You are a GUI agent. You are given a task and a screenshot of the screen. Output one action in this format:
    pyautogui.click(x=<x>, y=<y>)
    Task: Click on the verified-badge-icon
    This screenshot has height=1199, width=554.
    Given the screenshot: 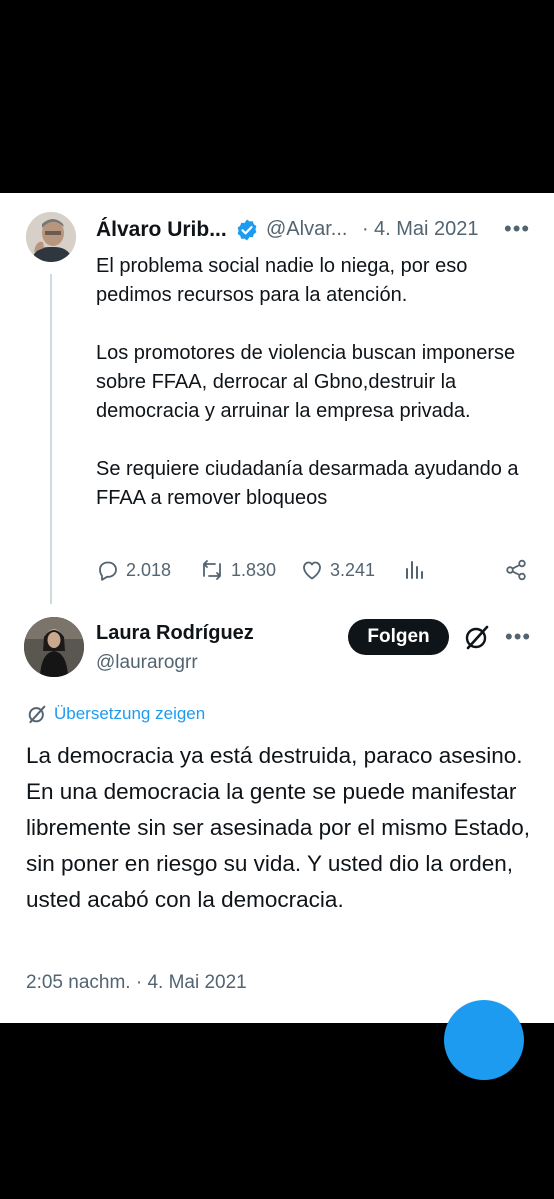 What is the action you would take?
    pyautogui.click(x=247, y=230)
    